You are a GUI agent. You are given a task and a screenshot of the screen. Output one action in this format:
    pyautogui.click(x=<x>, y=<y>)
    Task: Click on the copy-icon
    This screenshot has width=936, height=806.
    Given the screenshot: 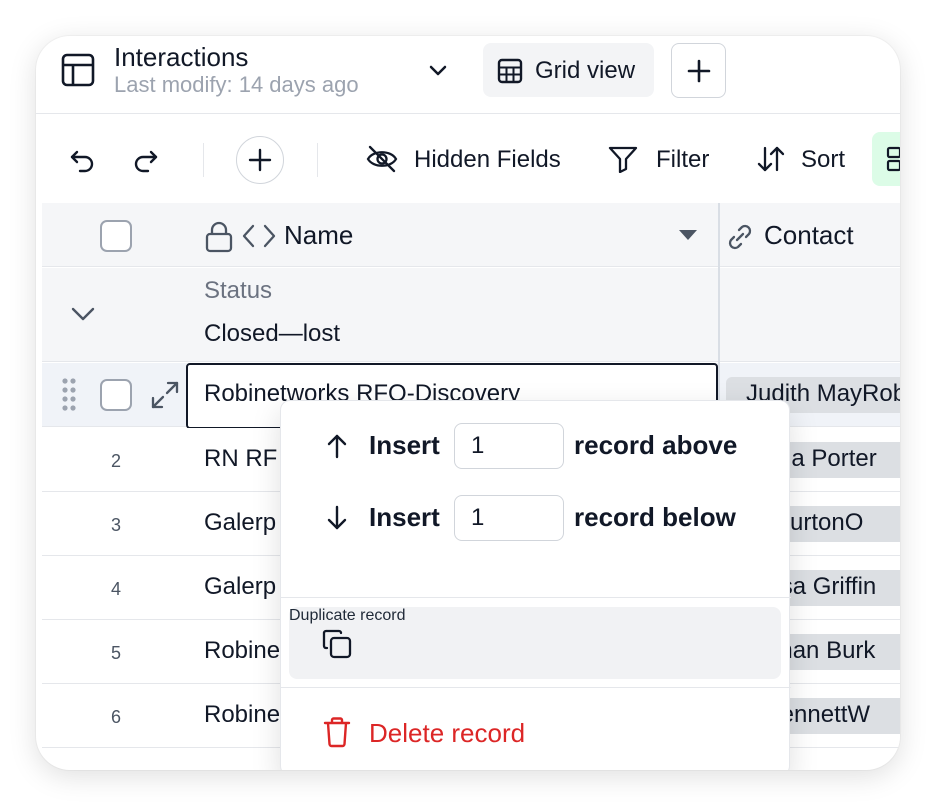 What is the action you would take?
    pyautogui.click(x=337, y=644)
    